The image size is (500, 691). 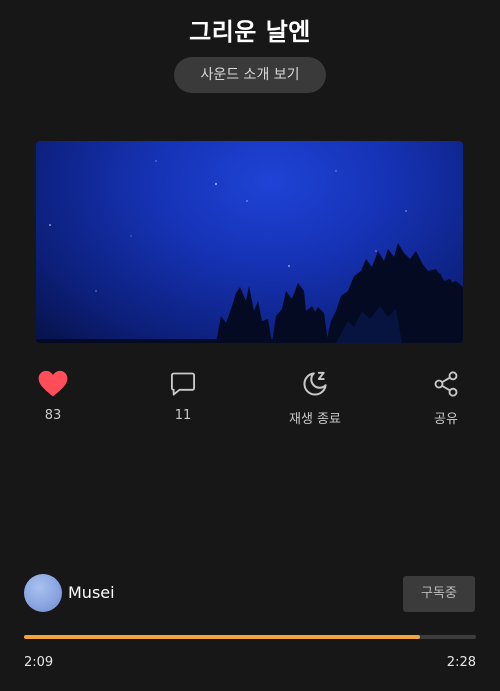 I want to click on playback-progress-bar, so click(x=250, y=637).